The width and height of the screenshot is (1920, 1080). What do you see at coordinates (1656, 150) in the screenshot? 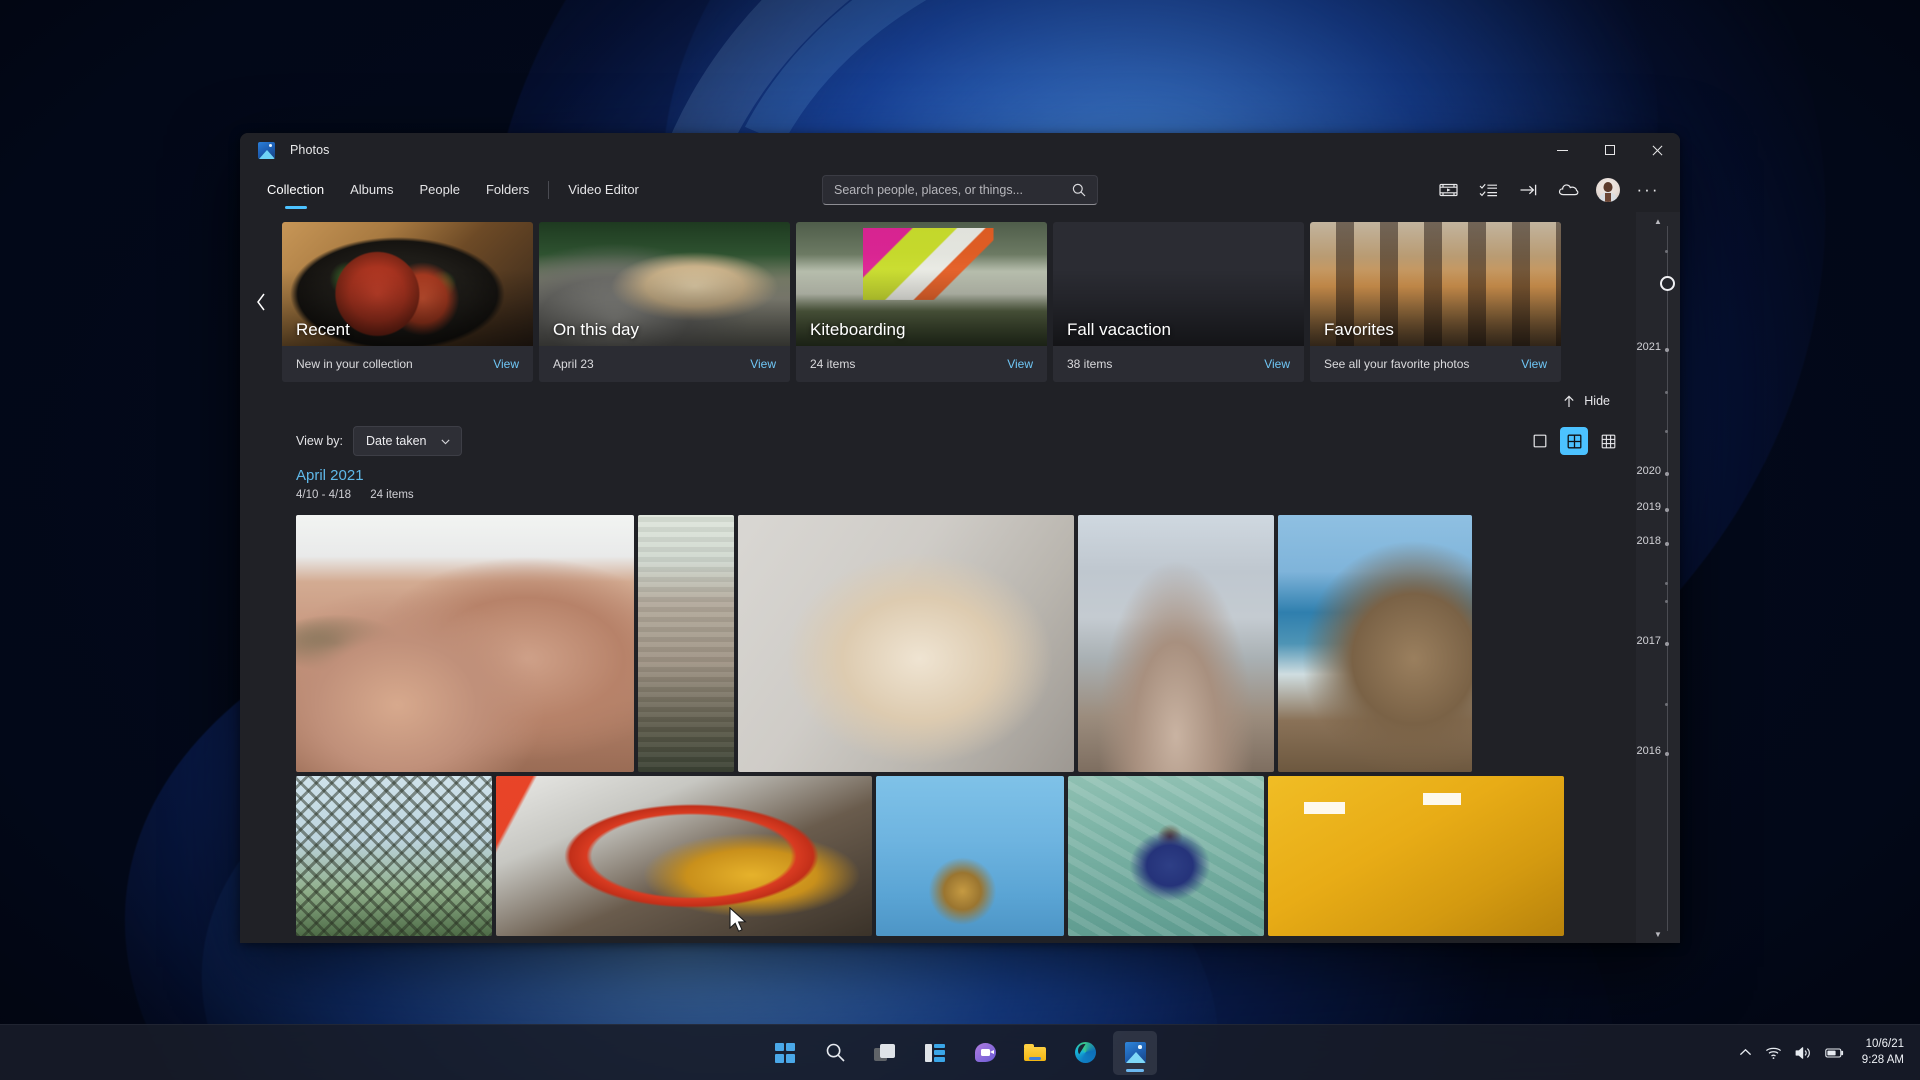
I see `close-button` at bounding box center [1656, 150].